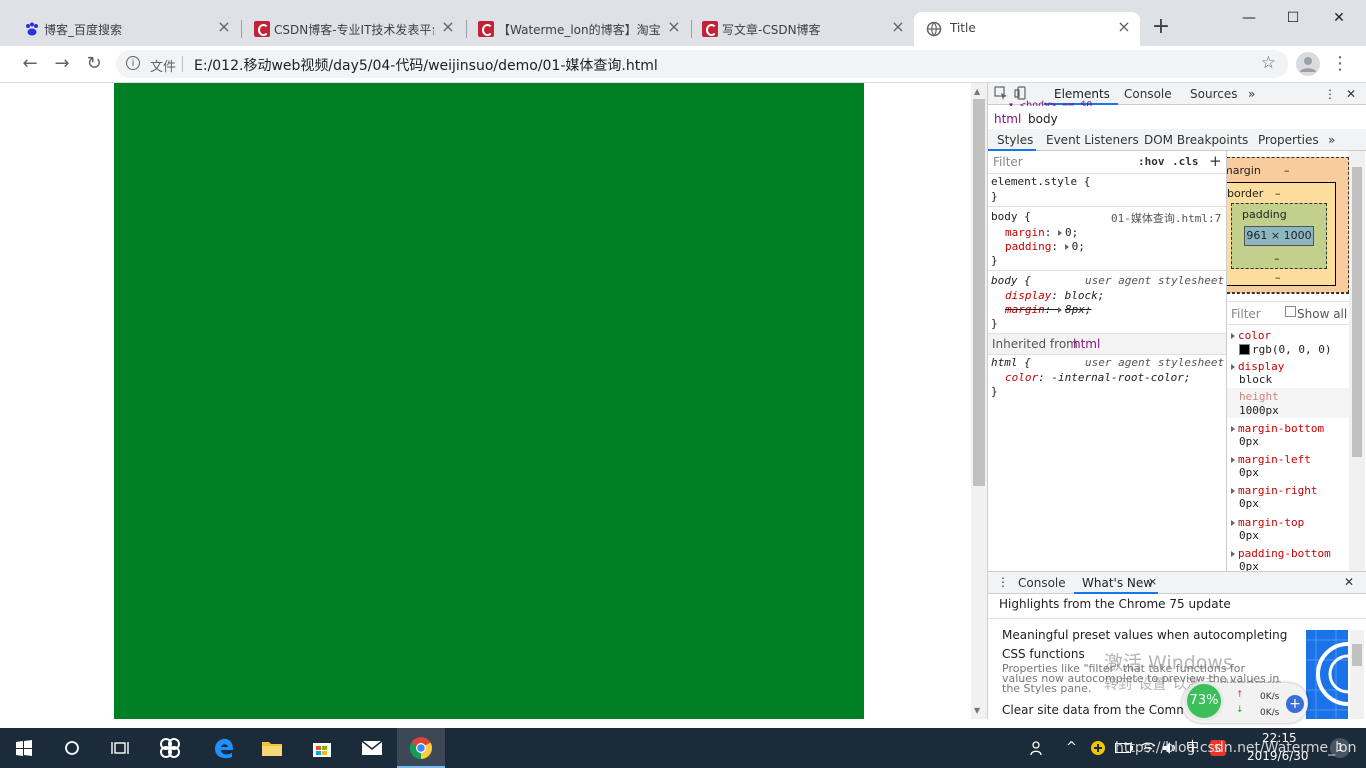 This screenshot has width=1366, height=768. What do you see at coordinates (1050, 102) in the screenshot?
I see `dom-tree-snippet: ▾ <body> == $0` at bounding box center [1050, 102].